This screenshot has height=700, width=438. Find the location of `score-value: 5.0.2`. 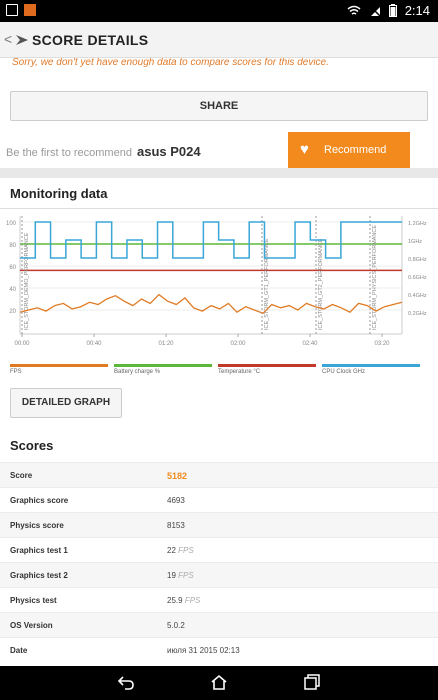

score-value: 5.0.2 is located at coordinates (176, 625).